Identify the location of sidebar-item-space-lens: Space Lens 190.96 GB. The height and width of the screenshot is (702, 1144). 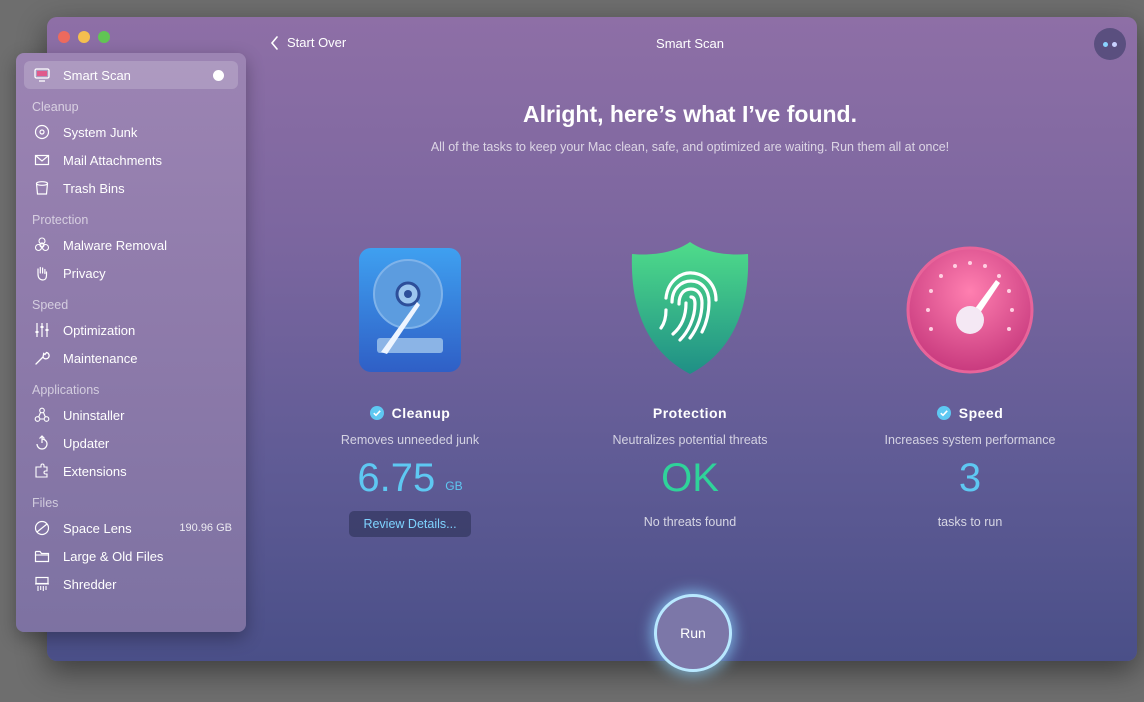
(131, 528).